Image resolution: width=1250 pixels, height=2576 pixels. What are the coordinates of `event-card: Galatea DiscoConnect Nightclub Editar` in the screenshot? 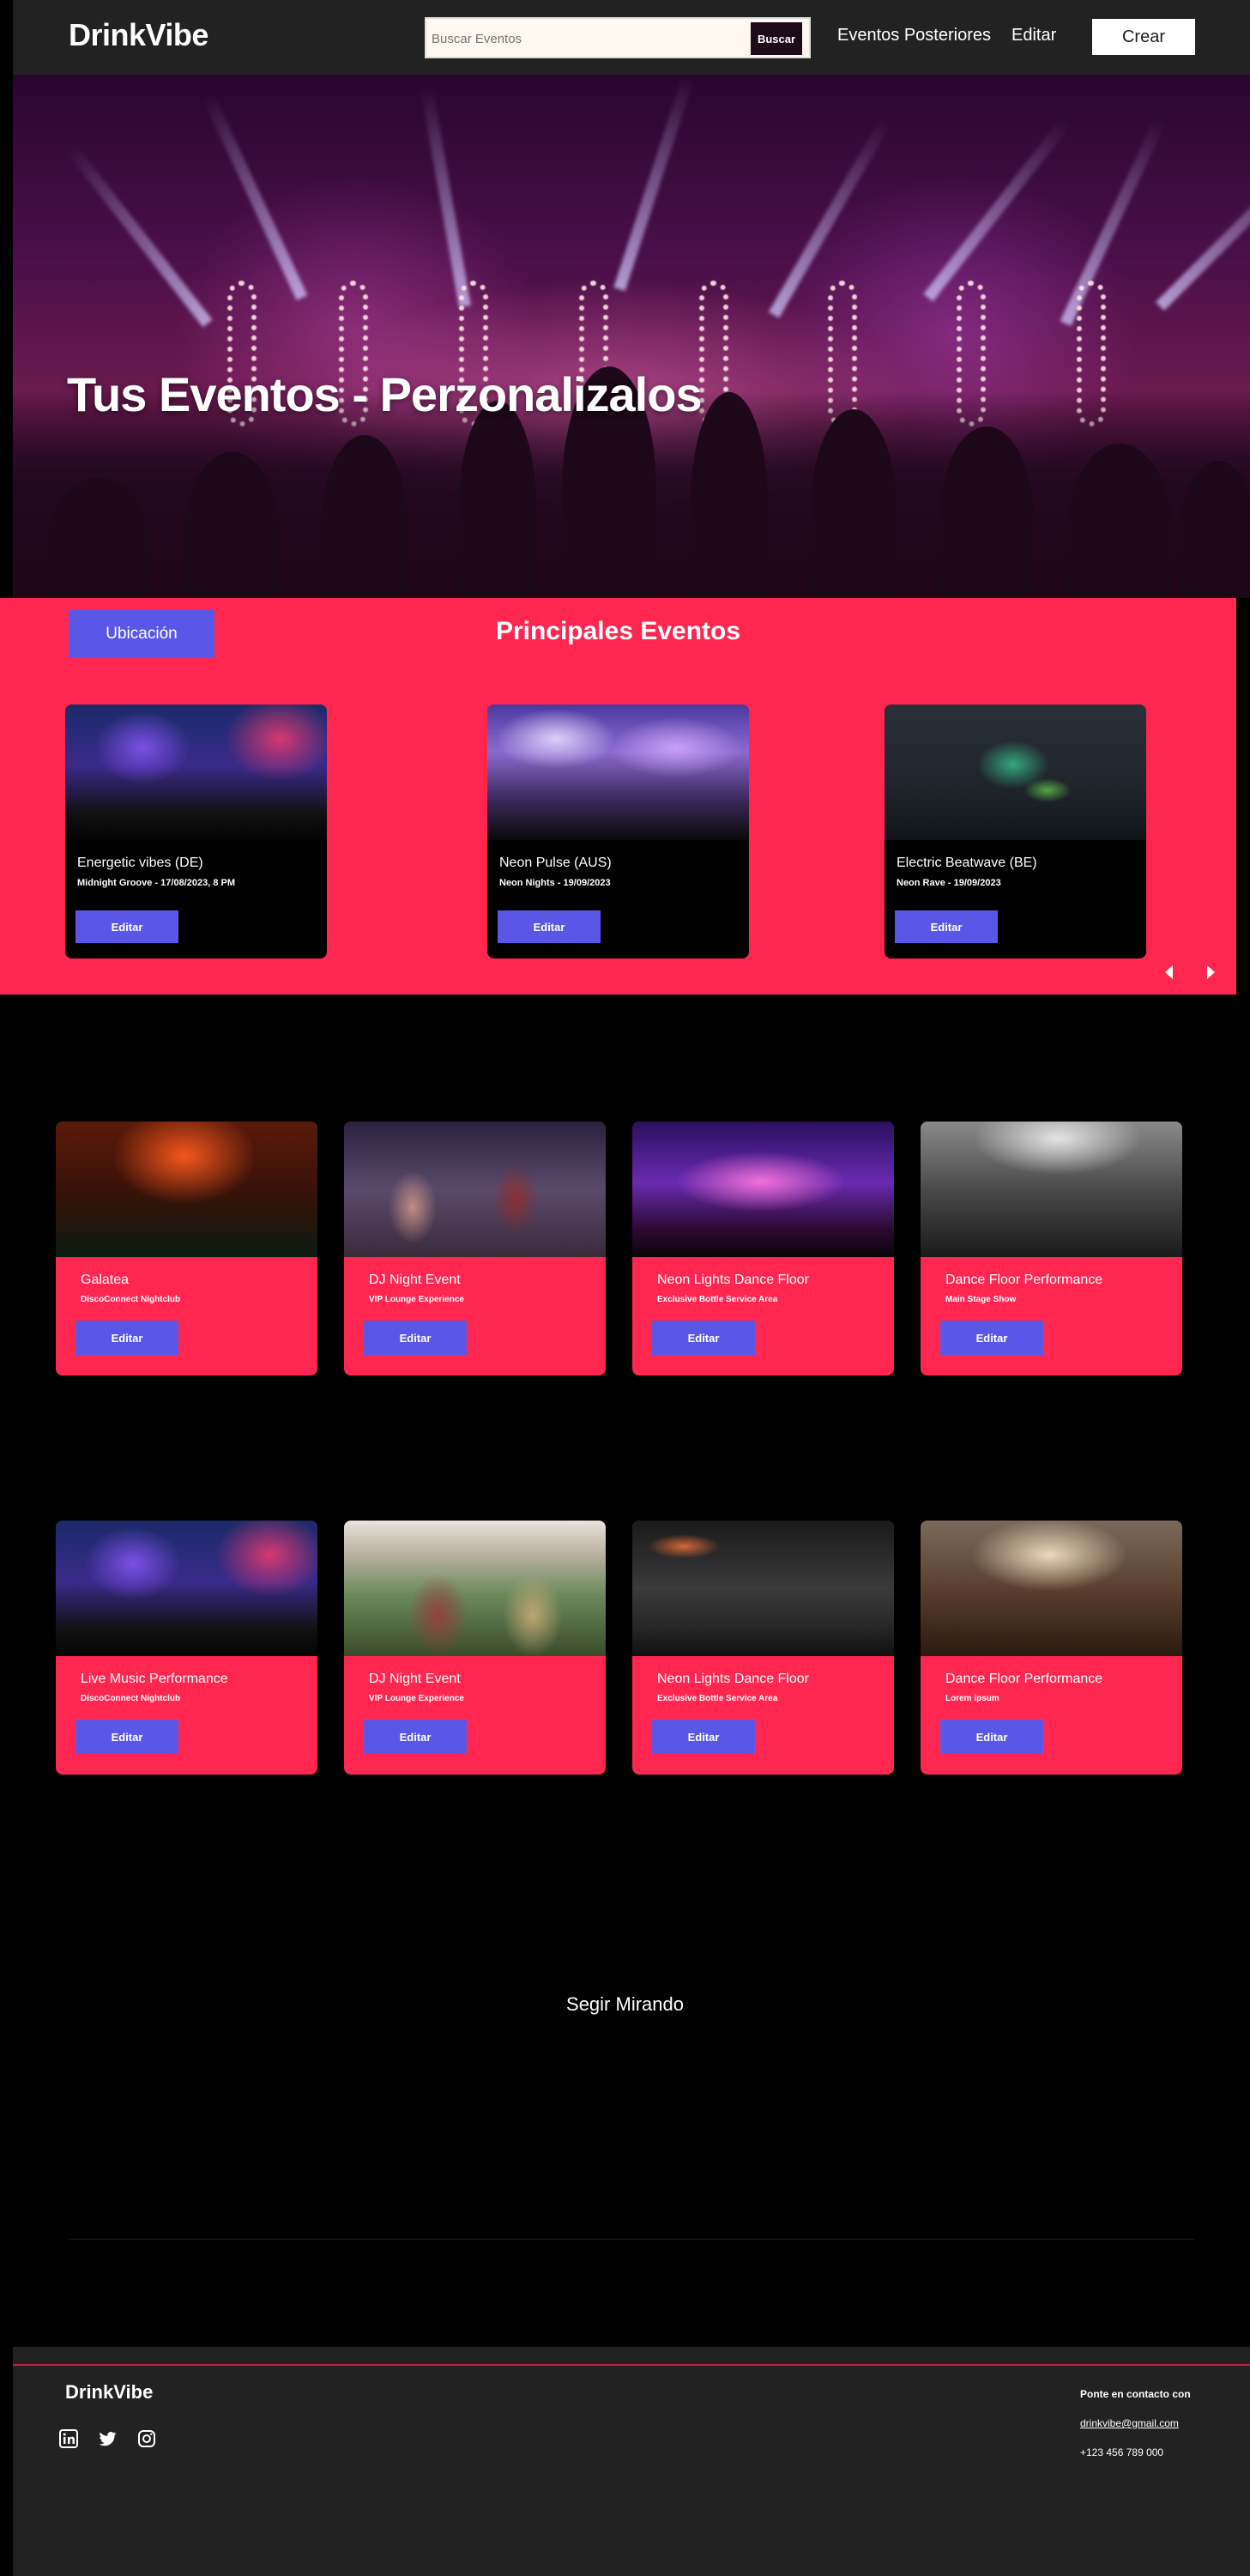 It's located at (186, 1249).